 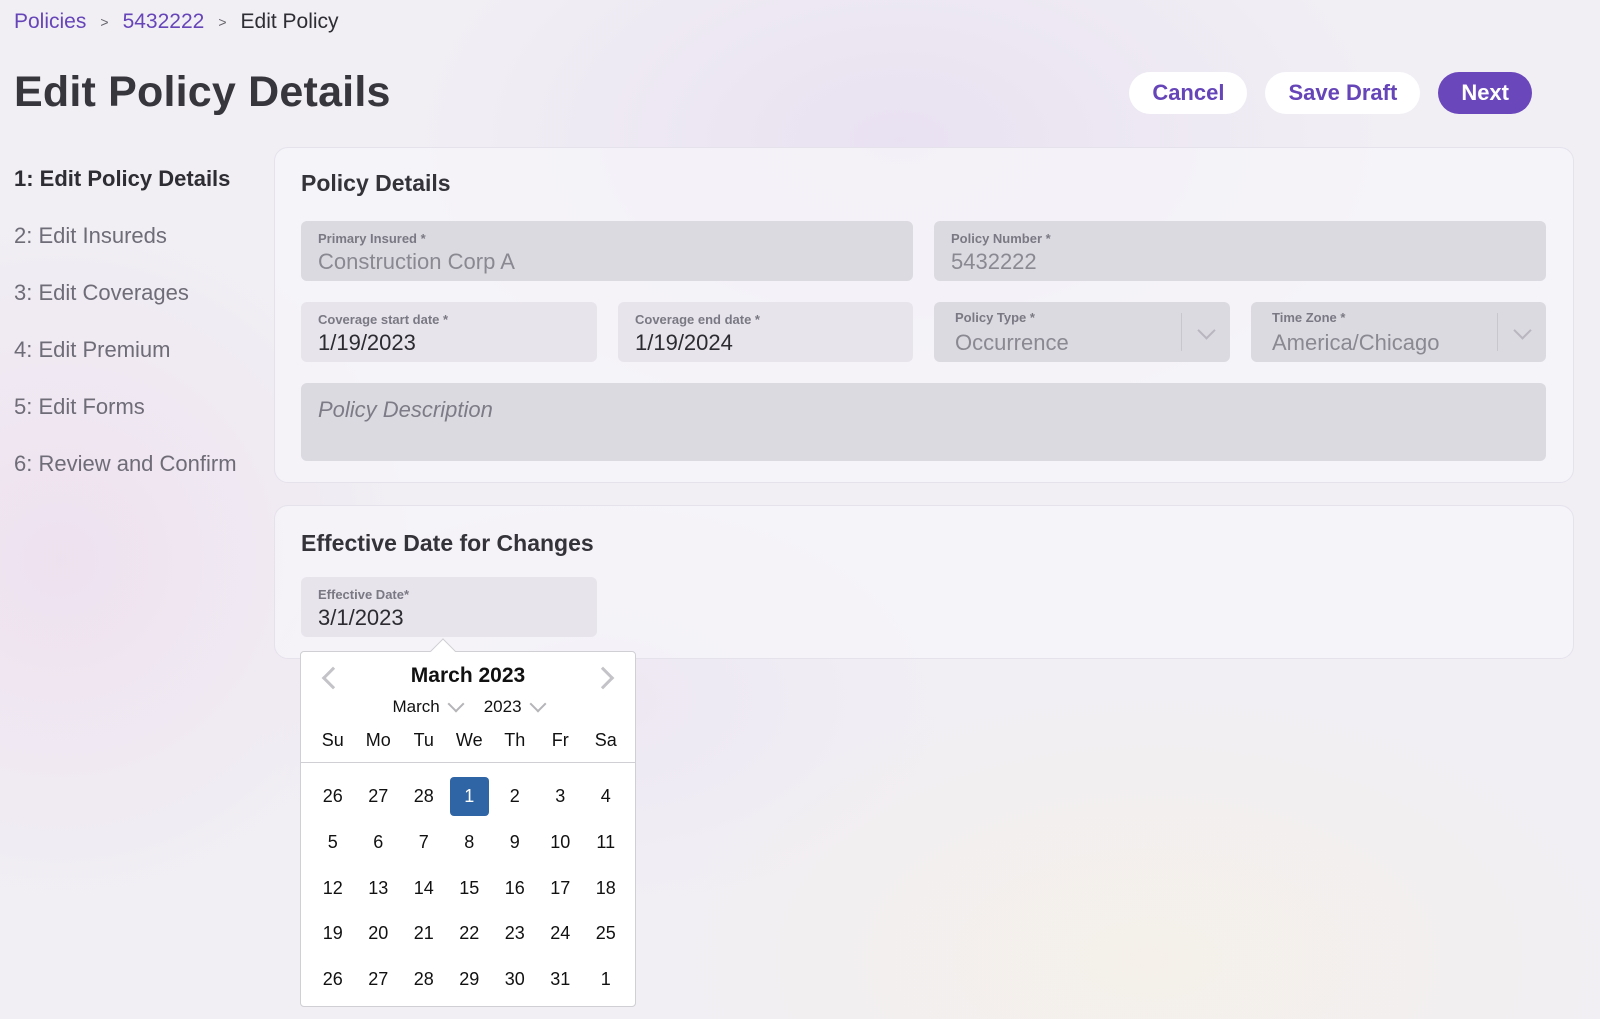 I want to click on date-picker-day: 15, so click(x=470, y=888).